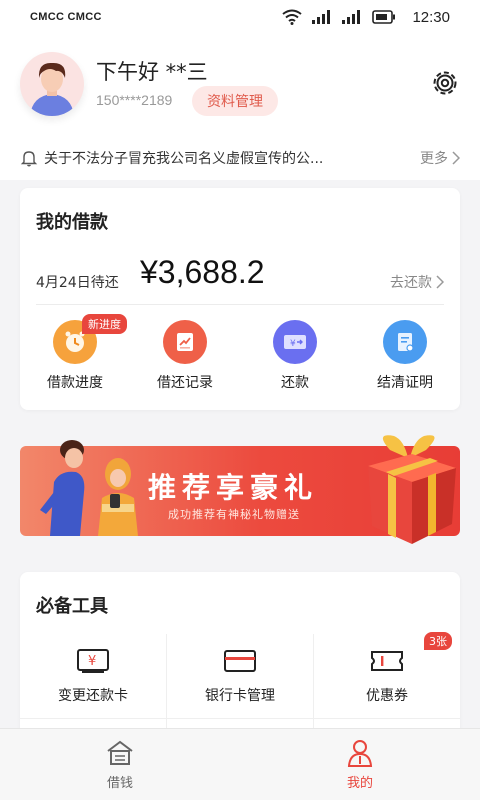  What do you see at coordinates (93, 696) in the screenshot?
I see `change-repay-card-label: 变更还款卡` at bounding box center [93, 696].